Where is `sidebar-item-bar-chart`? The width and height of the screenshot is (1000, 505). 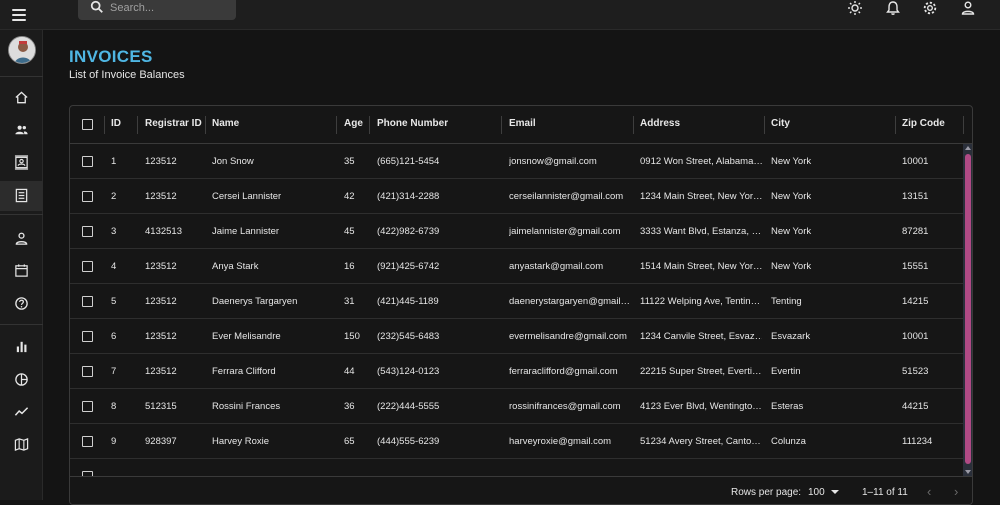
sidebar-item-bar-chart is located at coordinates (21, 347).